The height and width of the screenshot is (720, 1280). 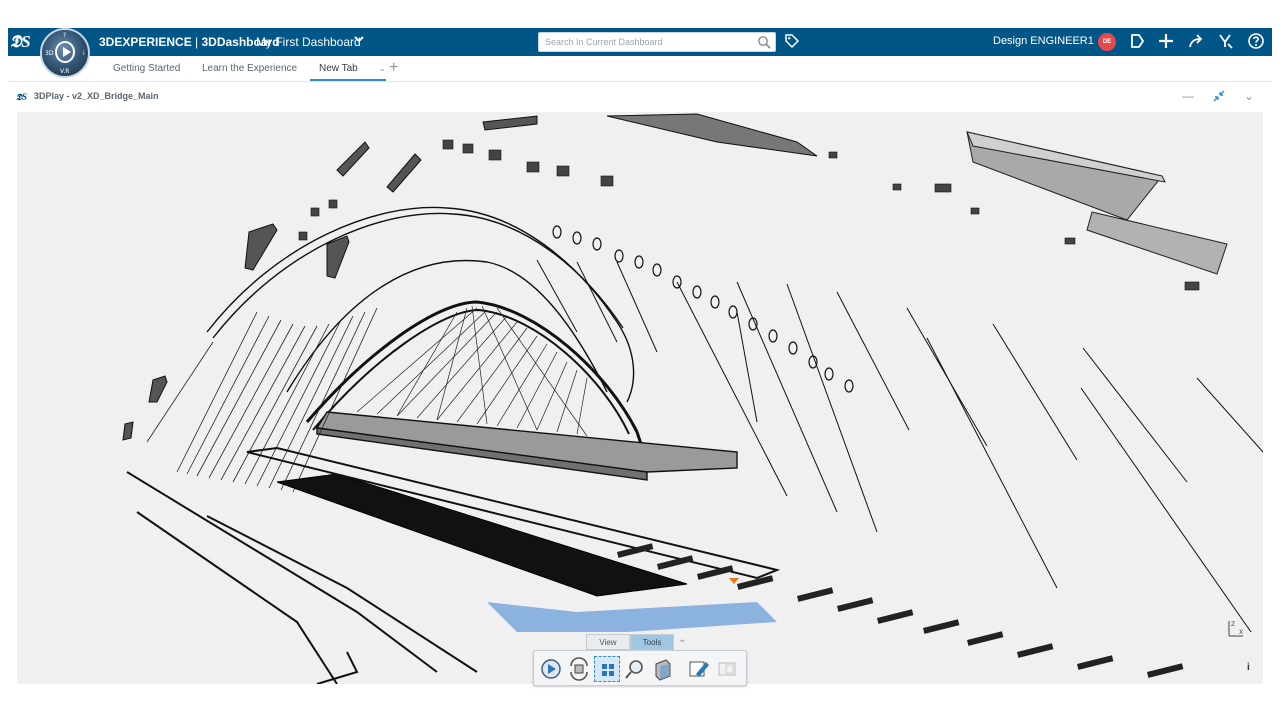 I want to click on annotate-icon, so click(x=699, y=669).